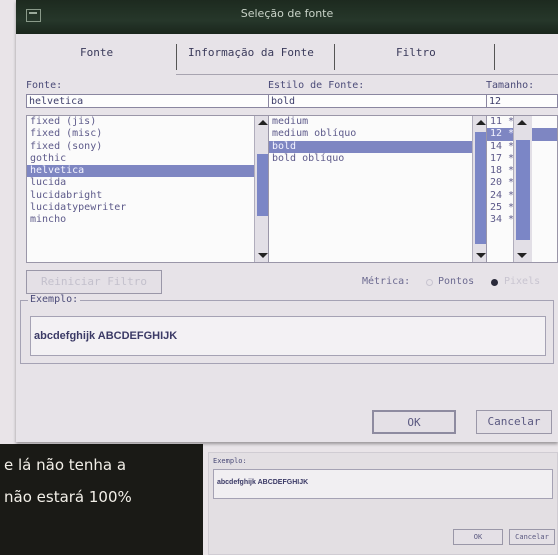  I want to click on font-list-item: lucida, so click(150, 183).